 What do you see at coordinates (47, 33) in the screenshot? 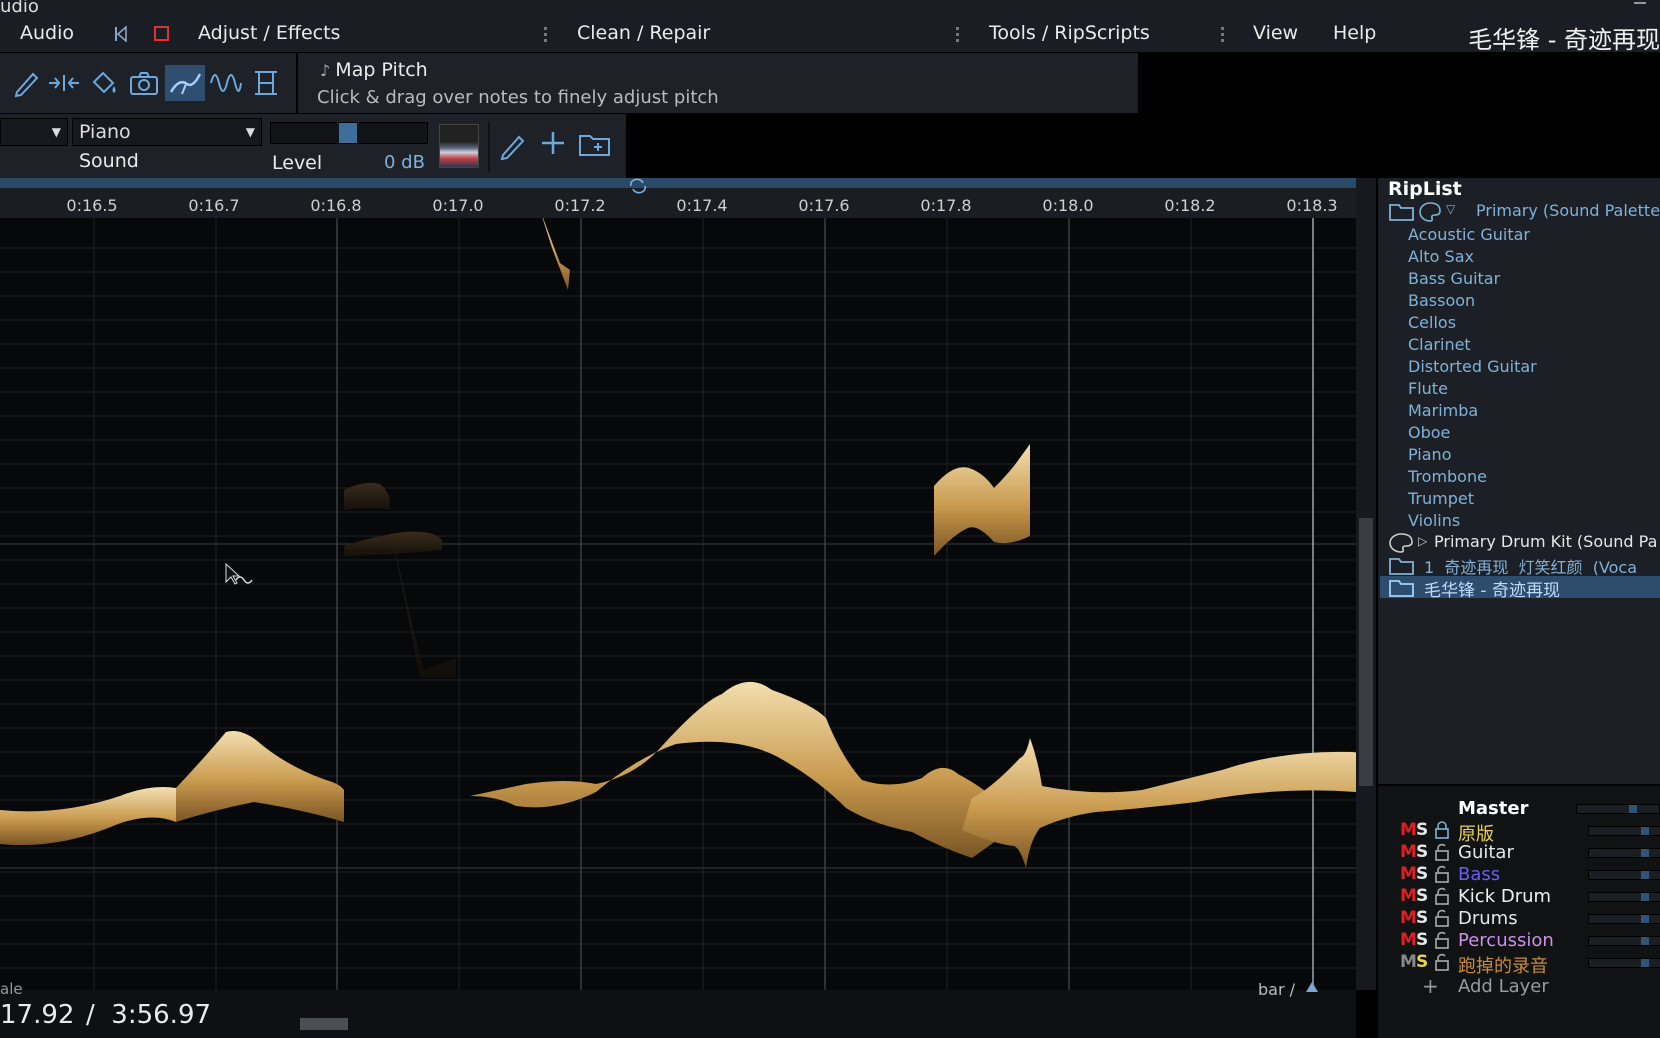
I see `menu-audio: Audio` at bounding box center [47, 33].